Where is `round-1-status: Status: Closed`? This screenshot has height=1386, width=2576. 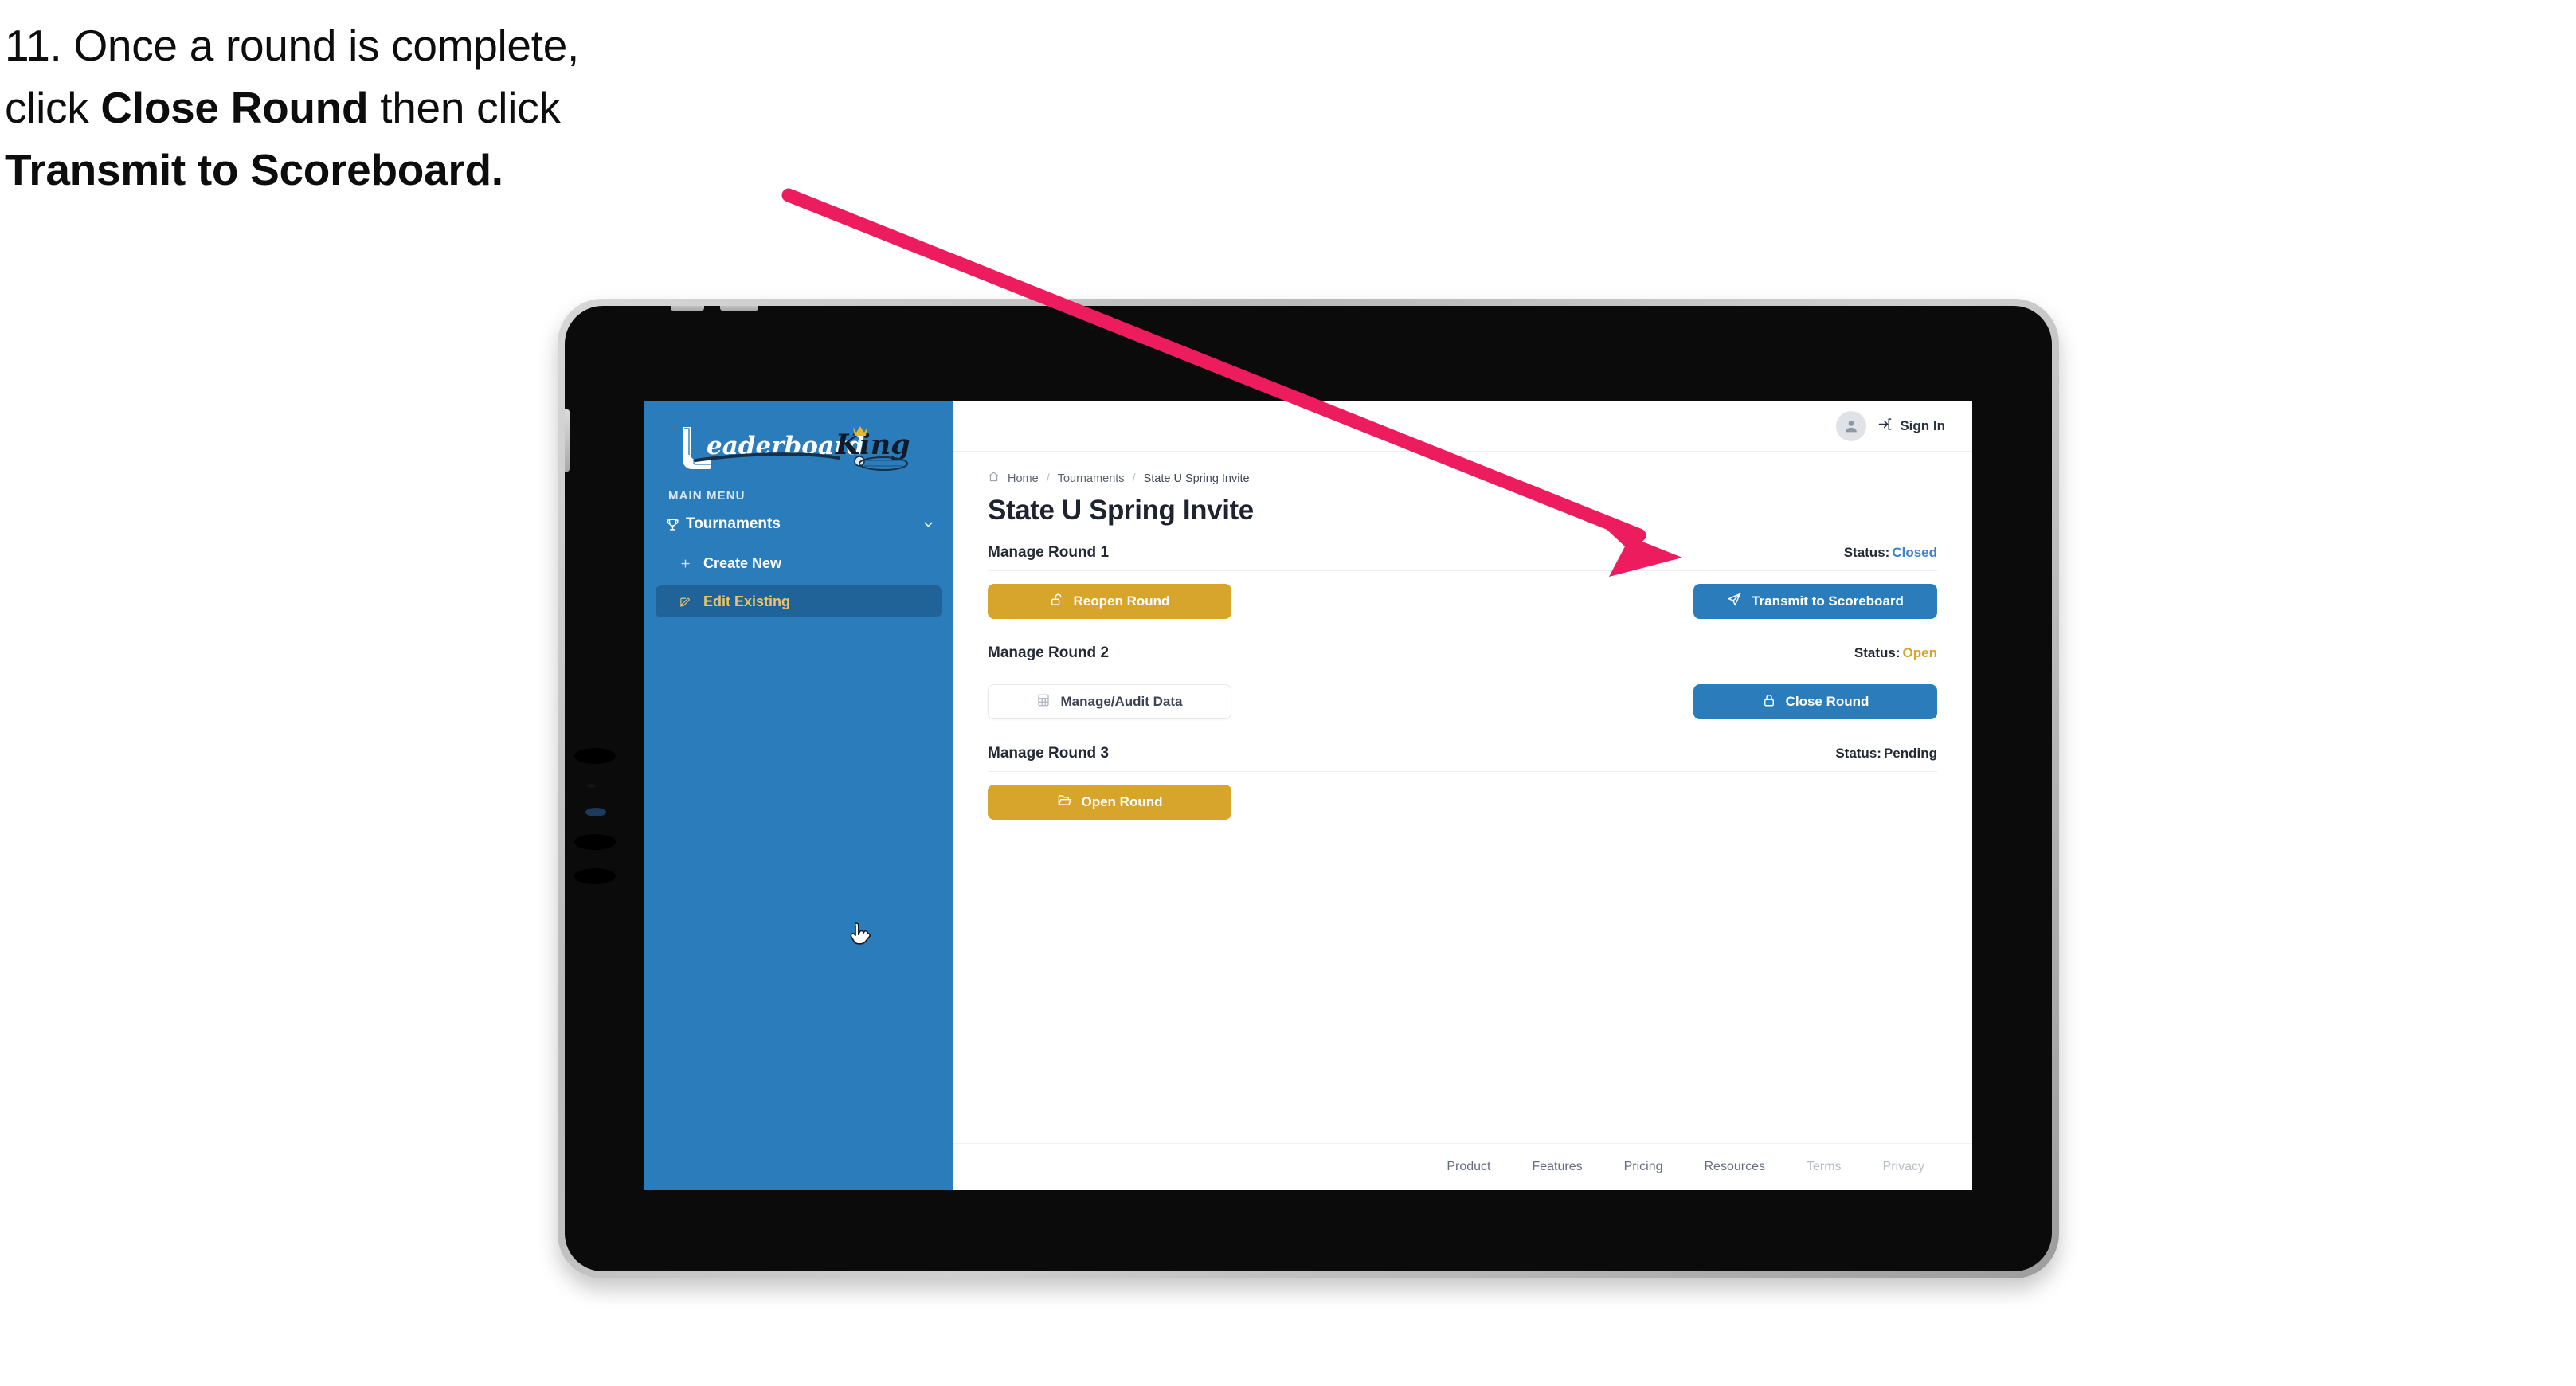
round-1-status: Status: Closed is located at coordinates (1890, 553).